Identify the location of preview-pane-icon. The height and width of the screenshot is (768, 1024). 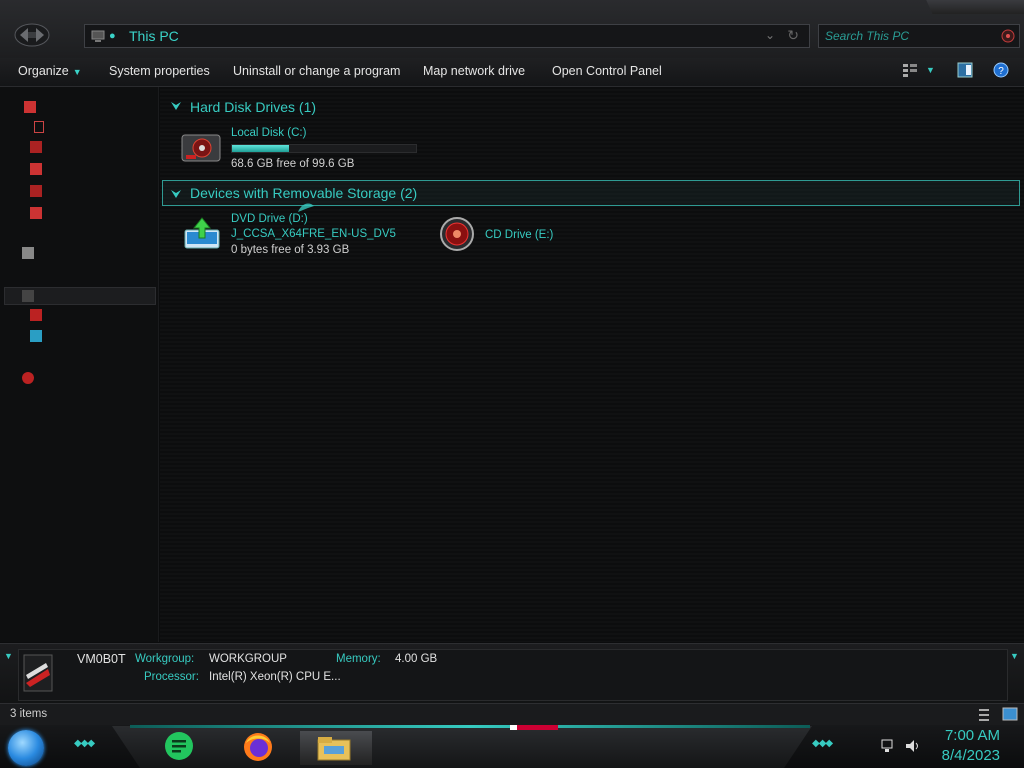
(965, 70).